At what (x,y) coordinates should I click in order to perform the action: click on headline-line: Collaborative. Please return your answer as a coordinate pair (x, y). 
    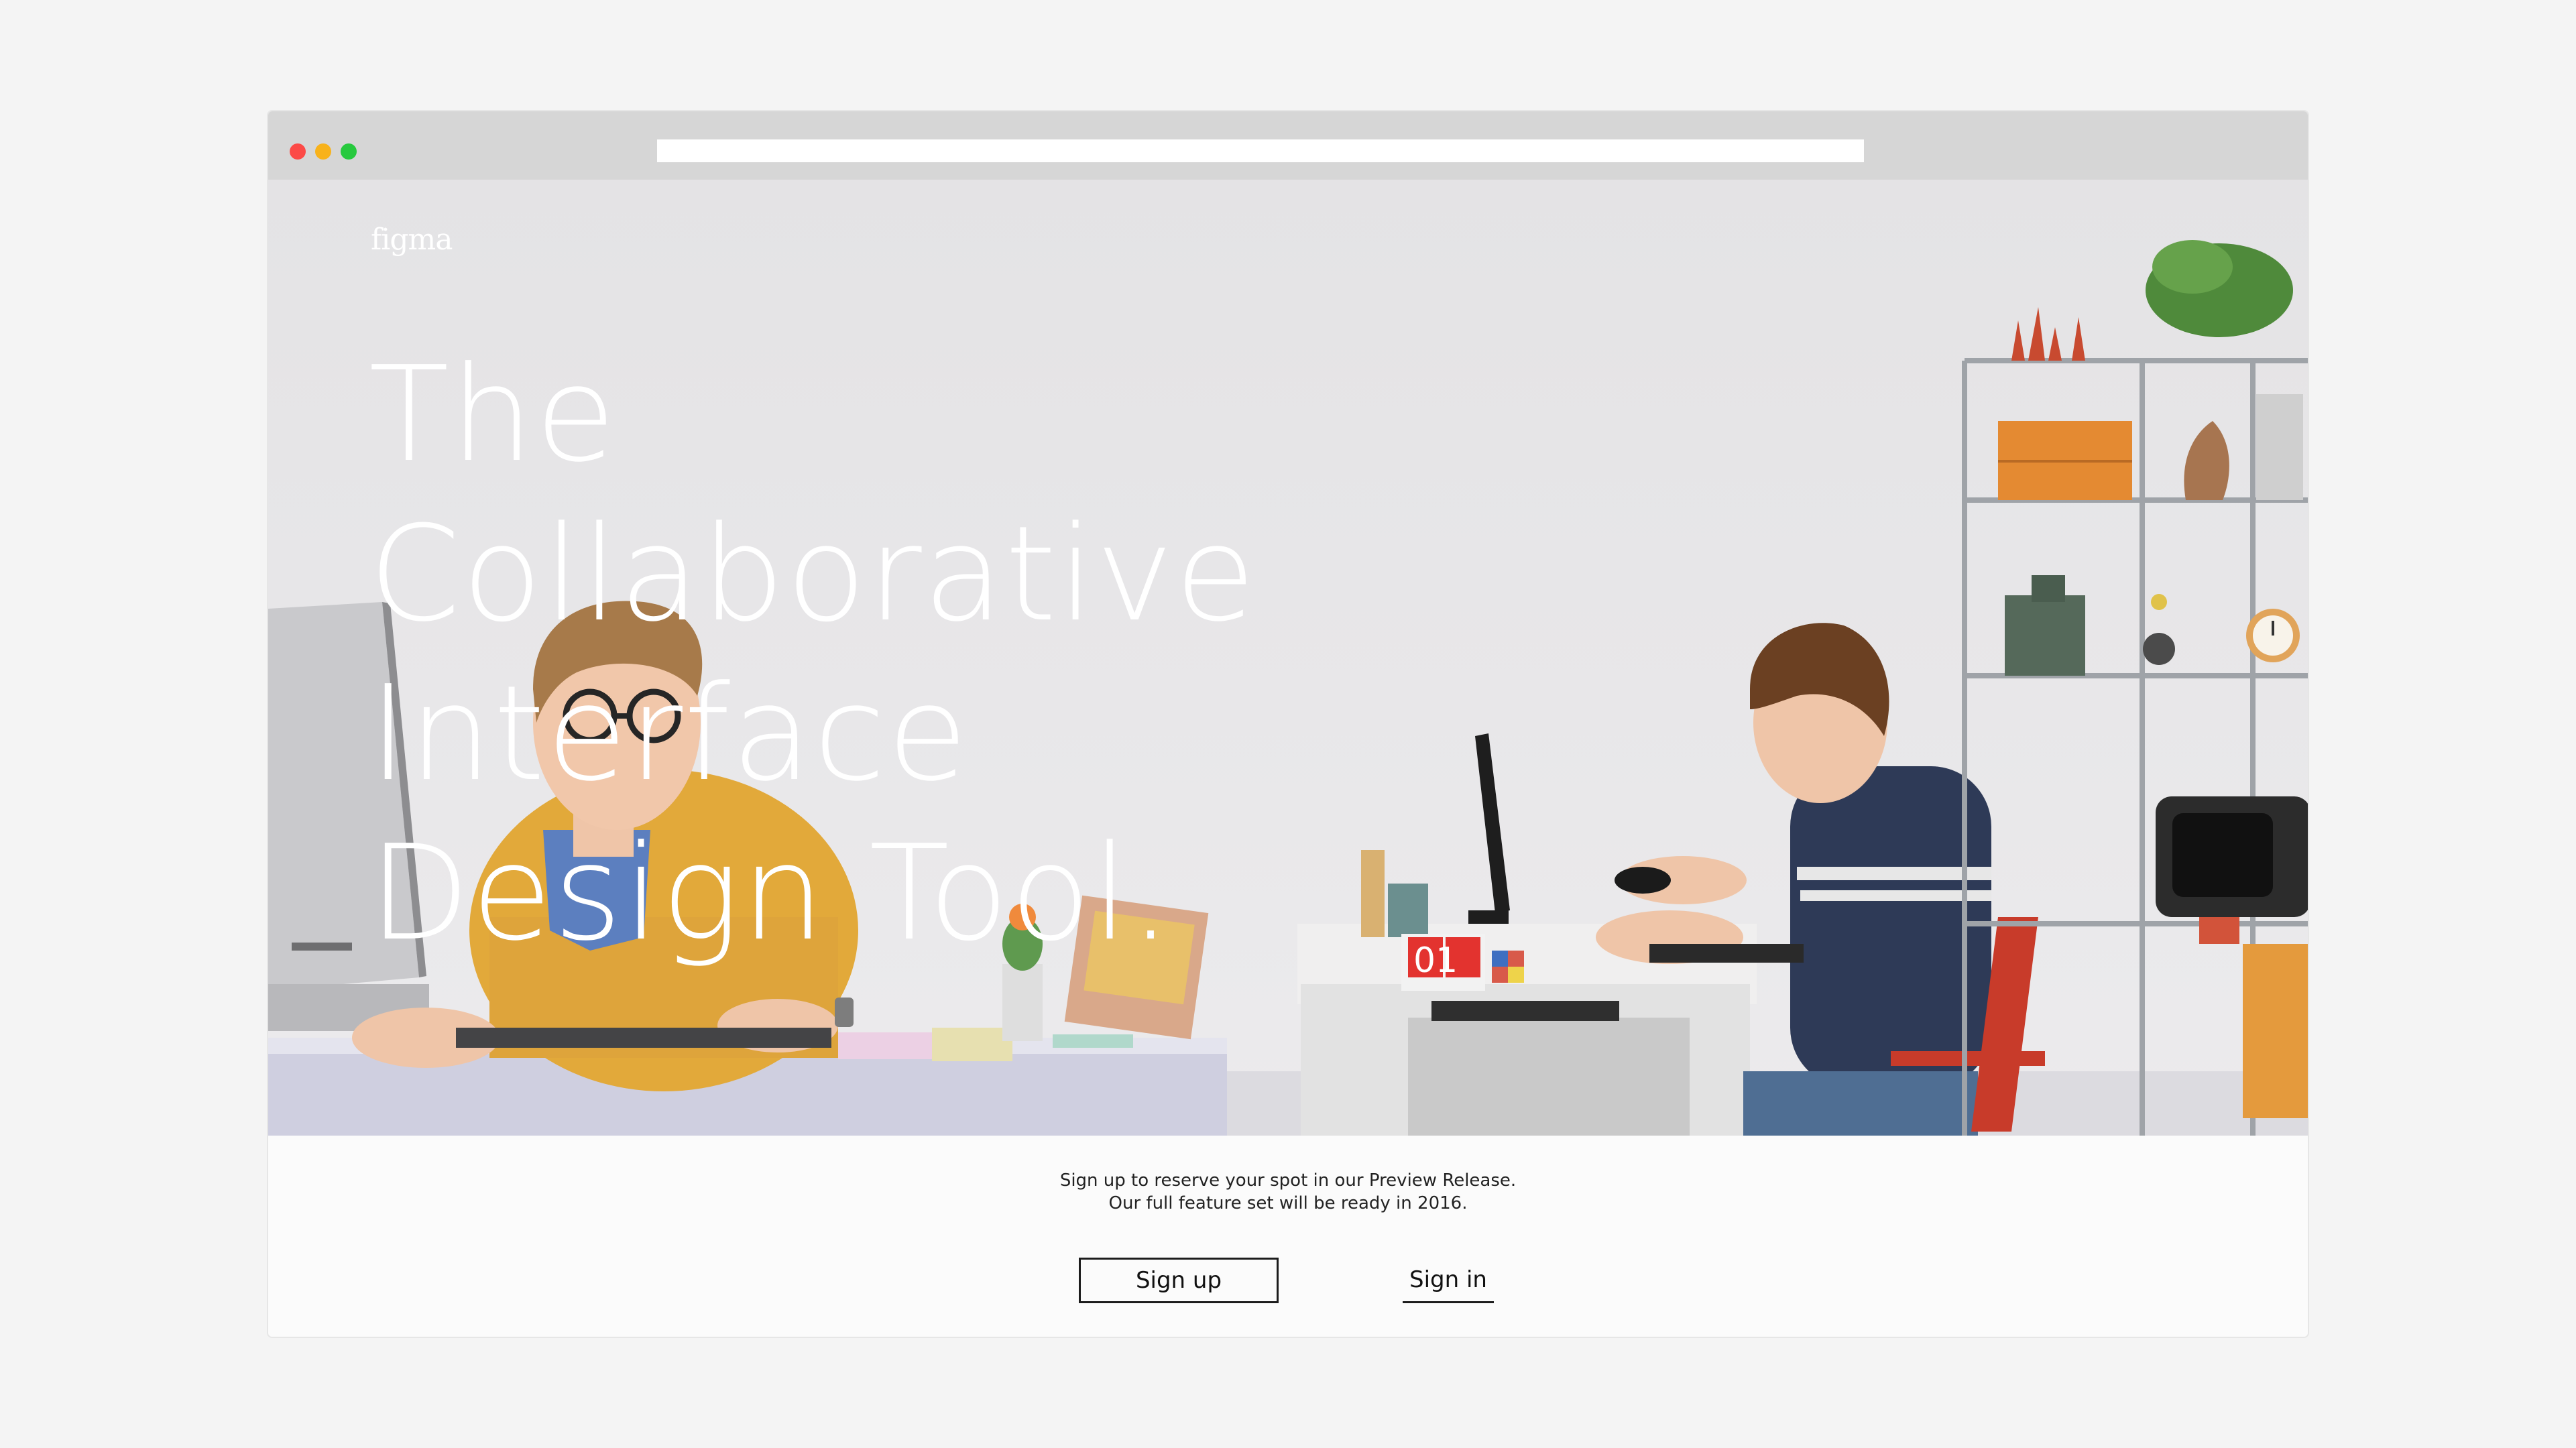
    Looking at the image, I should click on (813, 574).